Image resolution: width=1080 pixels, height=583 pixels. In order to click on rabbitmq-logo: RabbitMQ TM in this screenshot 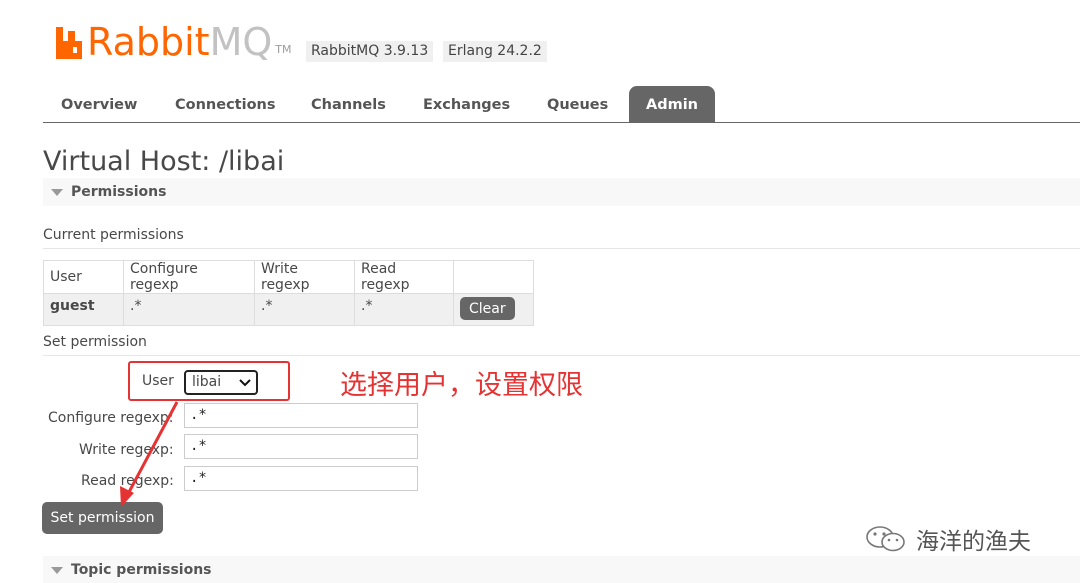, I will do `click(172, 42)`.